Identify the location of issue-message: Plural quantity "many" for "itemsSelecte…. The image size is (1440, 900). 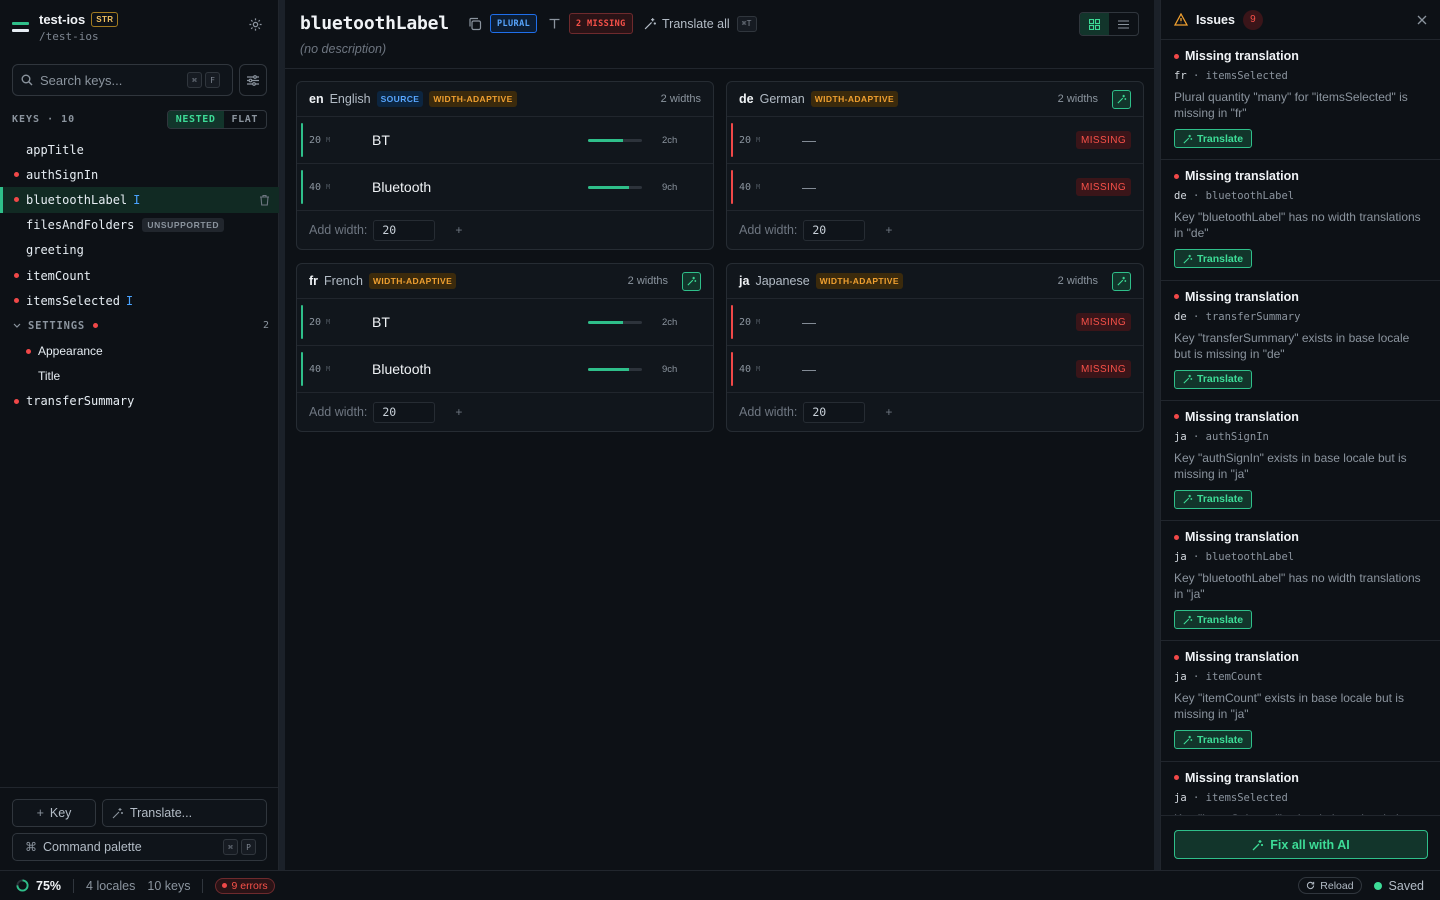
(1291, 105).